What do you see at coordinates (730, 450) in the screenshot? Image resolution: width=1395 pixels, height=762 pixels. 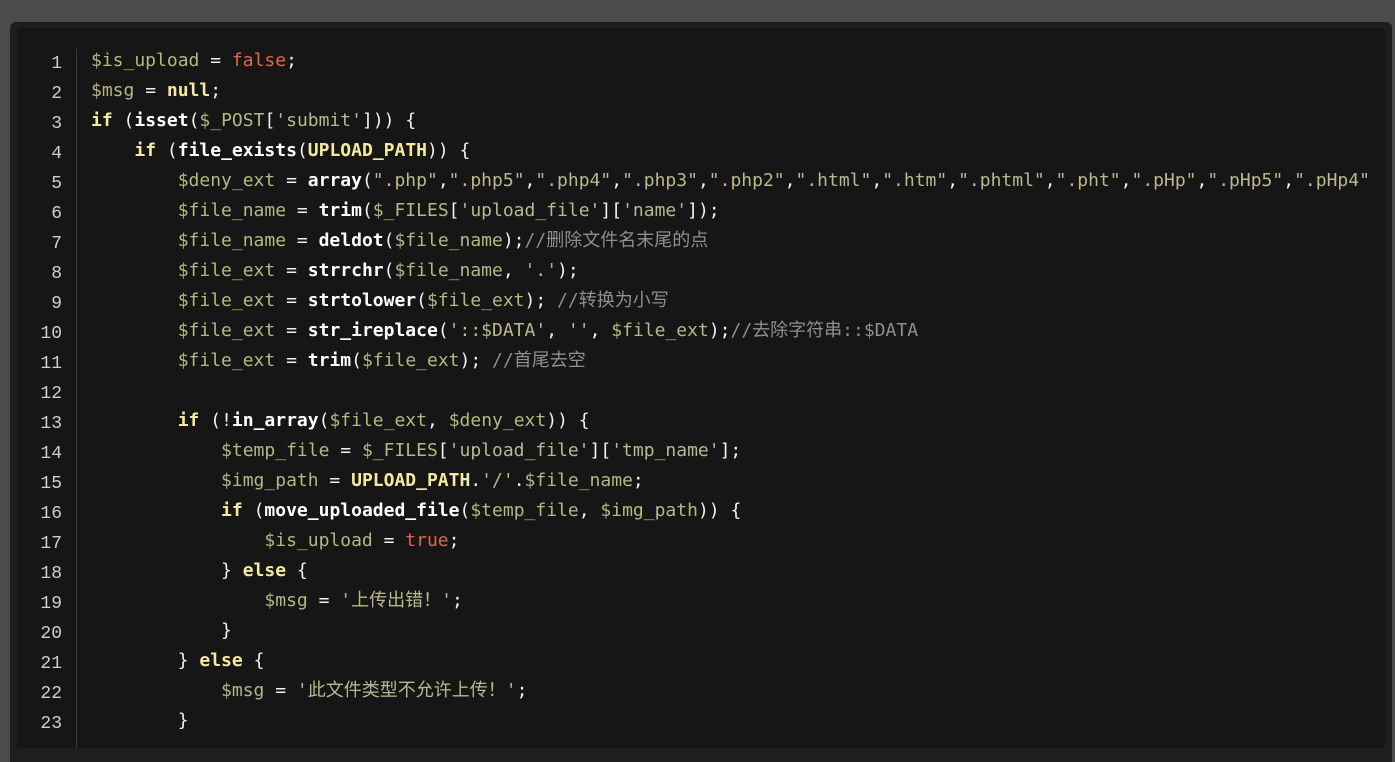 I see `code-token: ];` at bounding box center [730, 450].